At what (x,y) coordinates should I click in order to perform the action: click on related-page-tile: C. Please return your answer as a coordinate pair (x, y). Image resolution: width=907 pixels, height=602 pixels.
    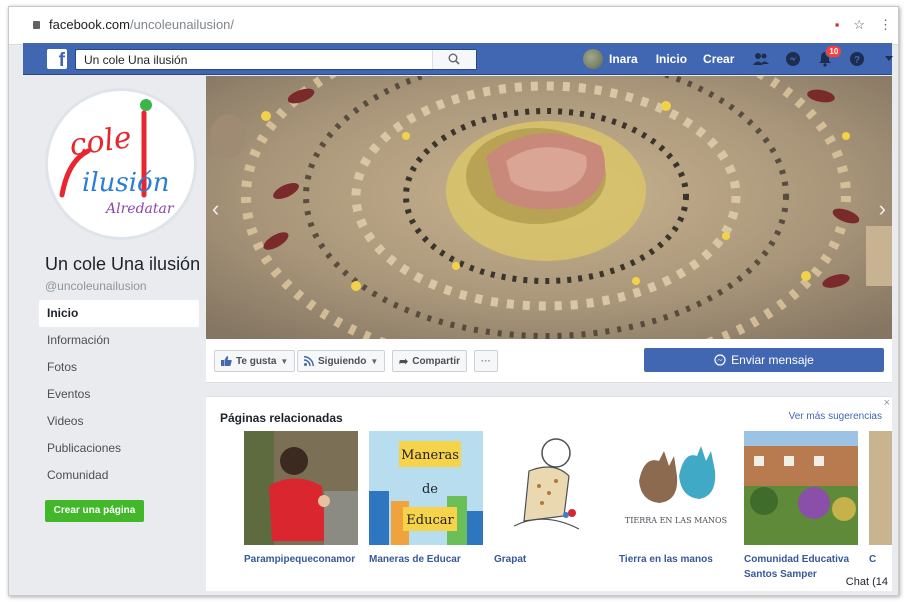
    Looking at the image, I should click on (880, 499).